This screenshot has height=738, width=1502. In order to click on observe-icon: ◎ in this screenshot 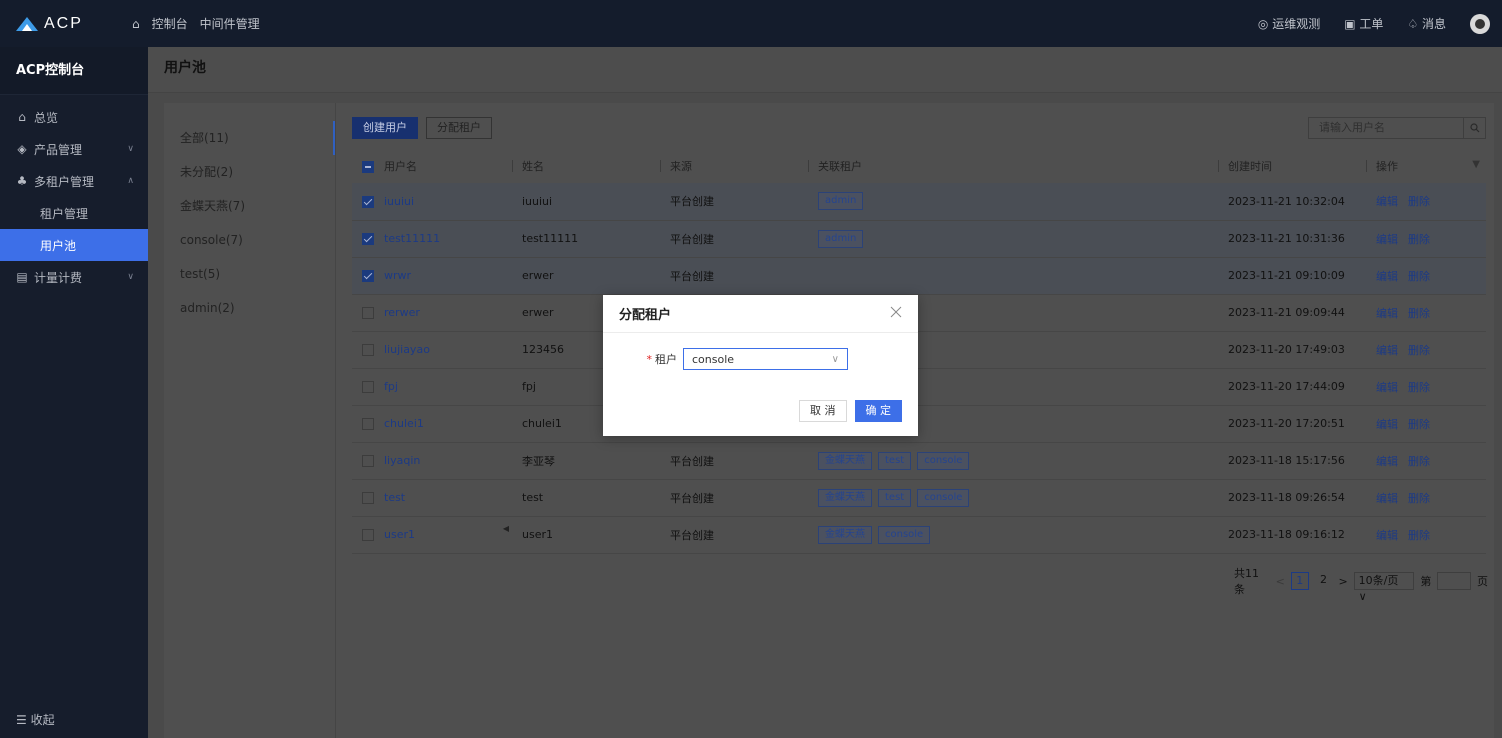, I will do `click(1263, 23)`.